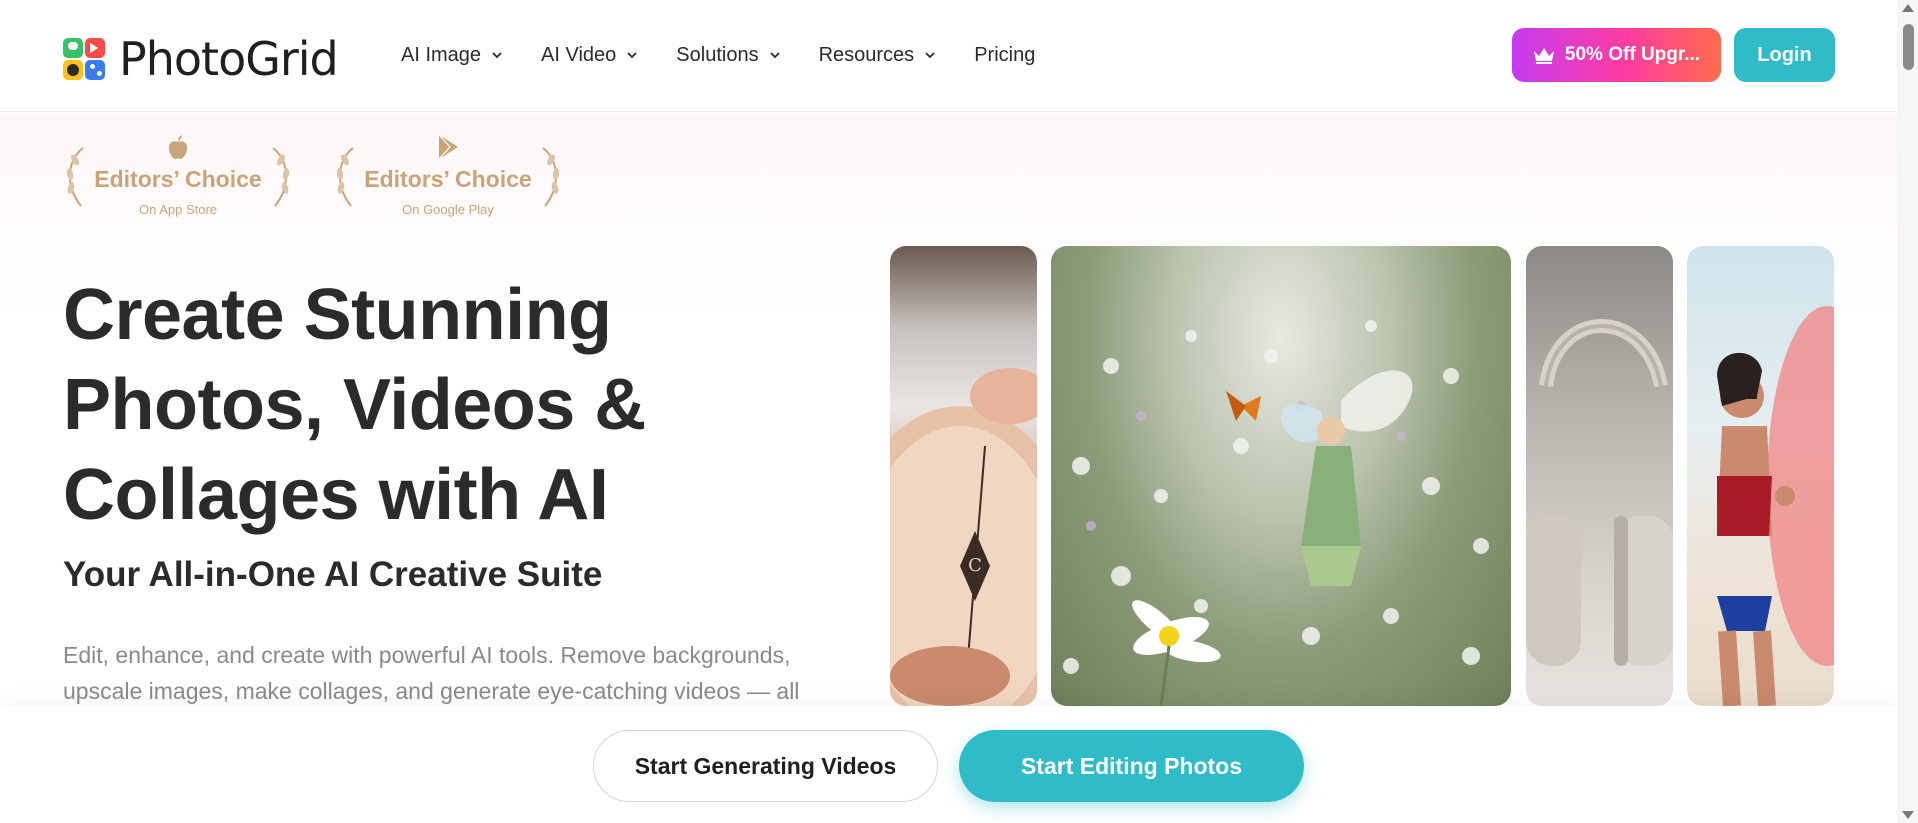  I want to click on nav-item-label: Pricing, so click(1005, 54).